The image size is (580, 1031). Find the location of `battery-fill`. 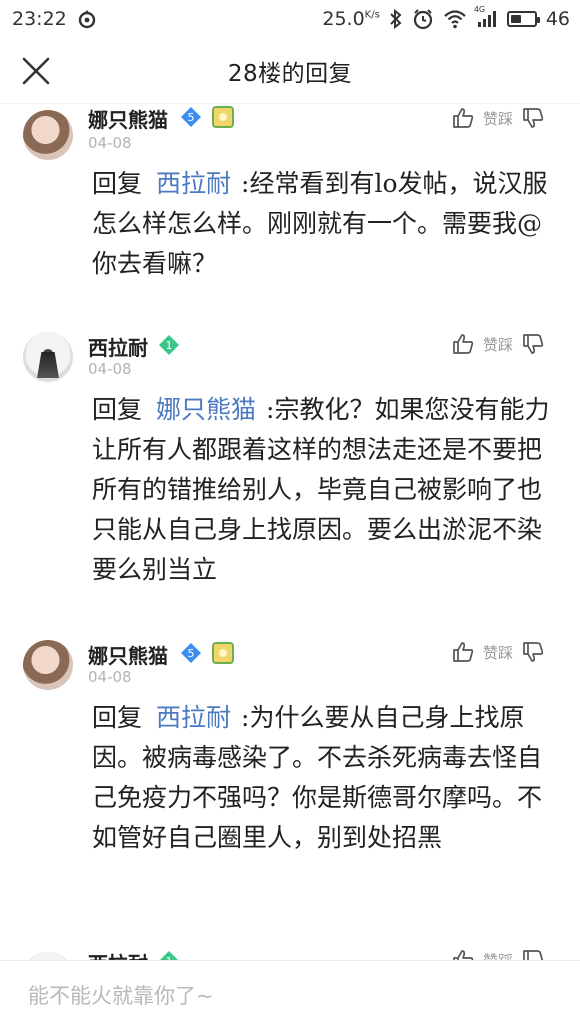

battery-fill is located at coordinates (515, 19).